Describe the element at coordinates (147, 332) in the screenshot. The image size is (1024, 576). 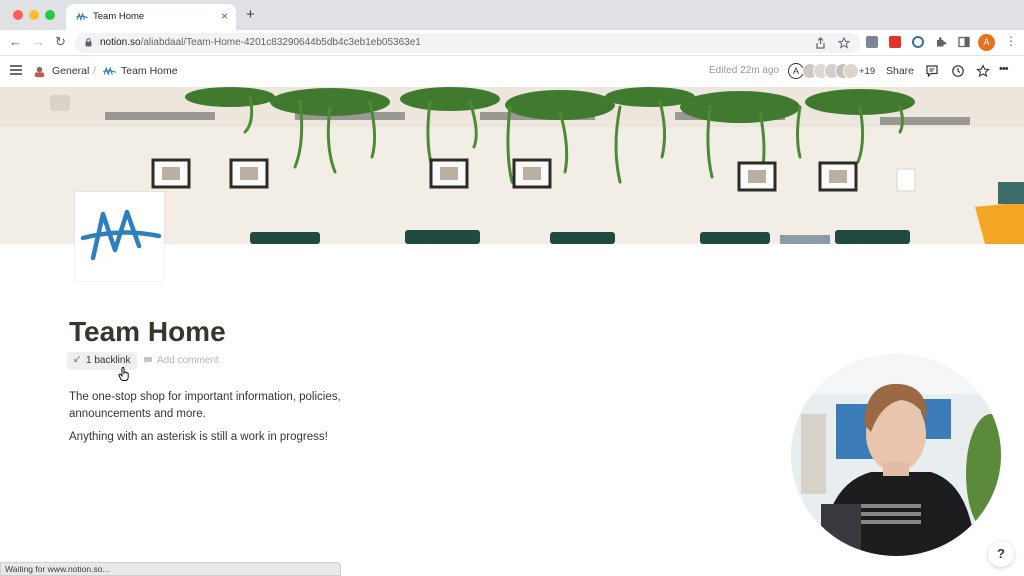
I see `page-title: Team Home` at that location.